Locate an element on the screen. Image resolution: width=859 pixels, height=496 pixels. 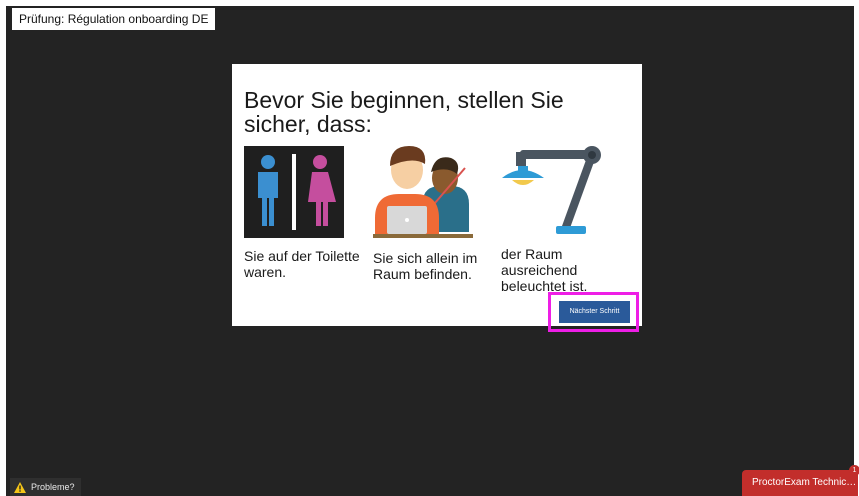
problems-button: Probleme? is located at coordinates (45, 487).